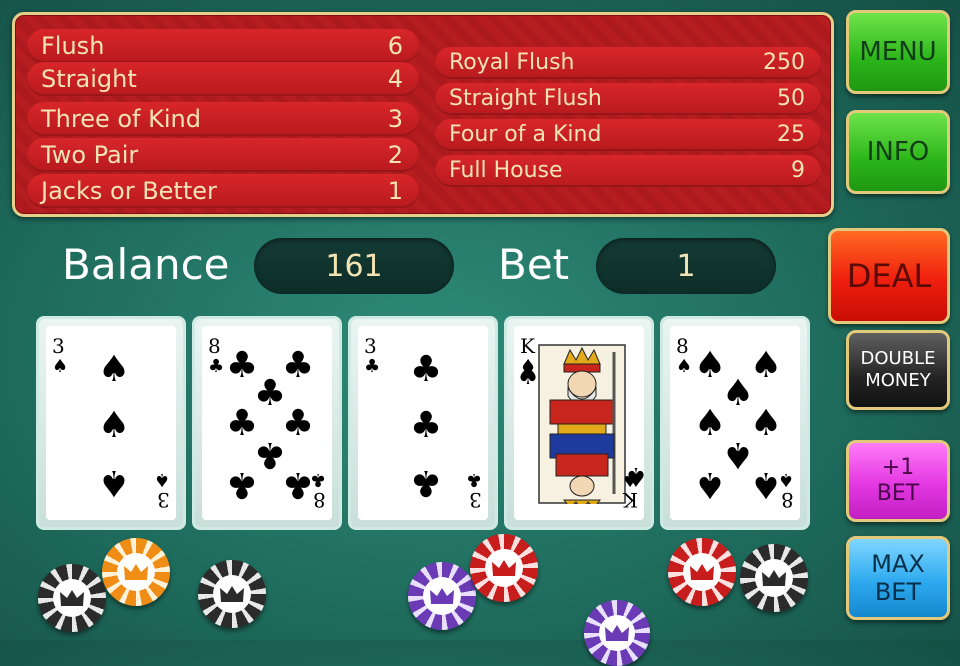  I want to click on hand-payout: 1, so click(395, 191).